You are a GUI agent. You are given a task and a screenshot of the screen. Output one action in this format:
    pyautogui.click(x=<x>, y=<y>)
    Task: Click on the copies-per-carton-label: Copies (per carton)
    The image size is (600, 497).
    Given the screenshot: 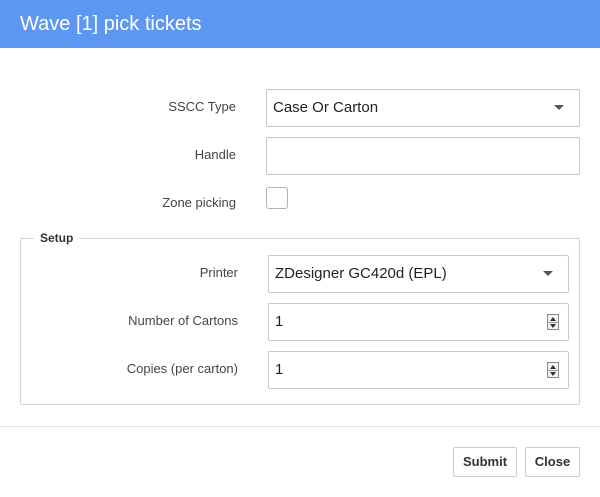 What is the action you would take?
    pyautogui.click(x=182, y=368)
    